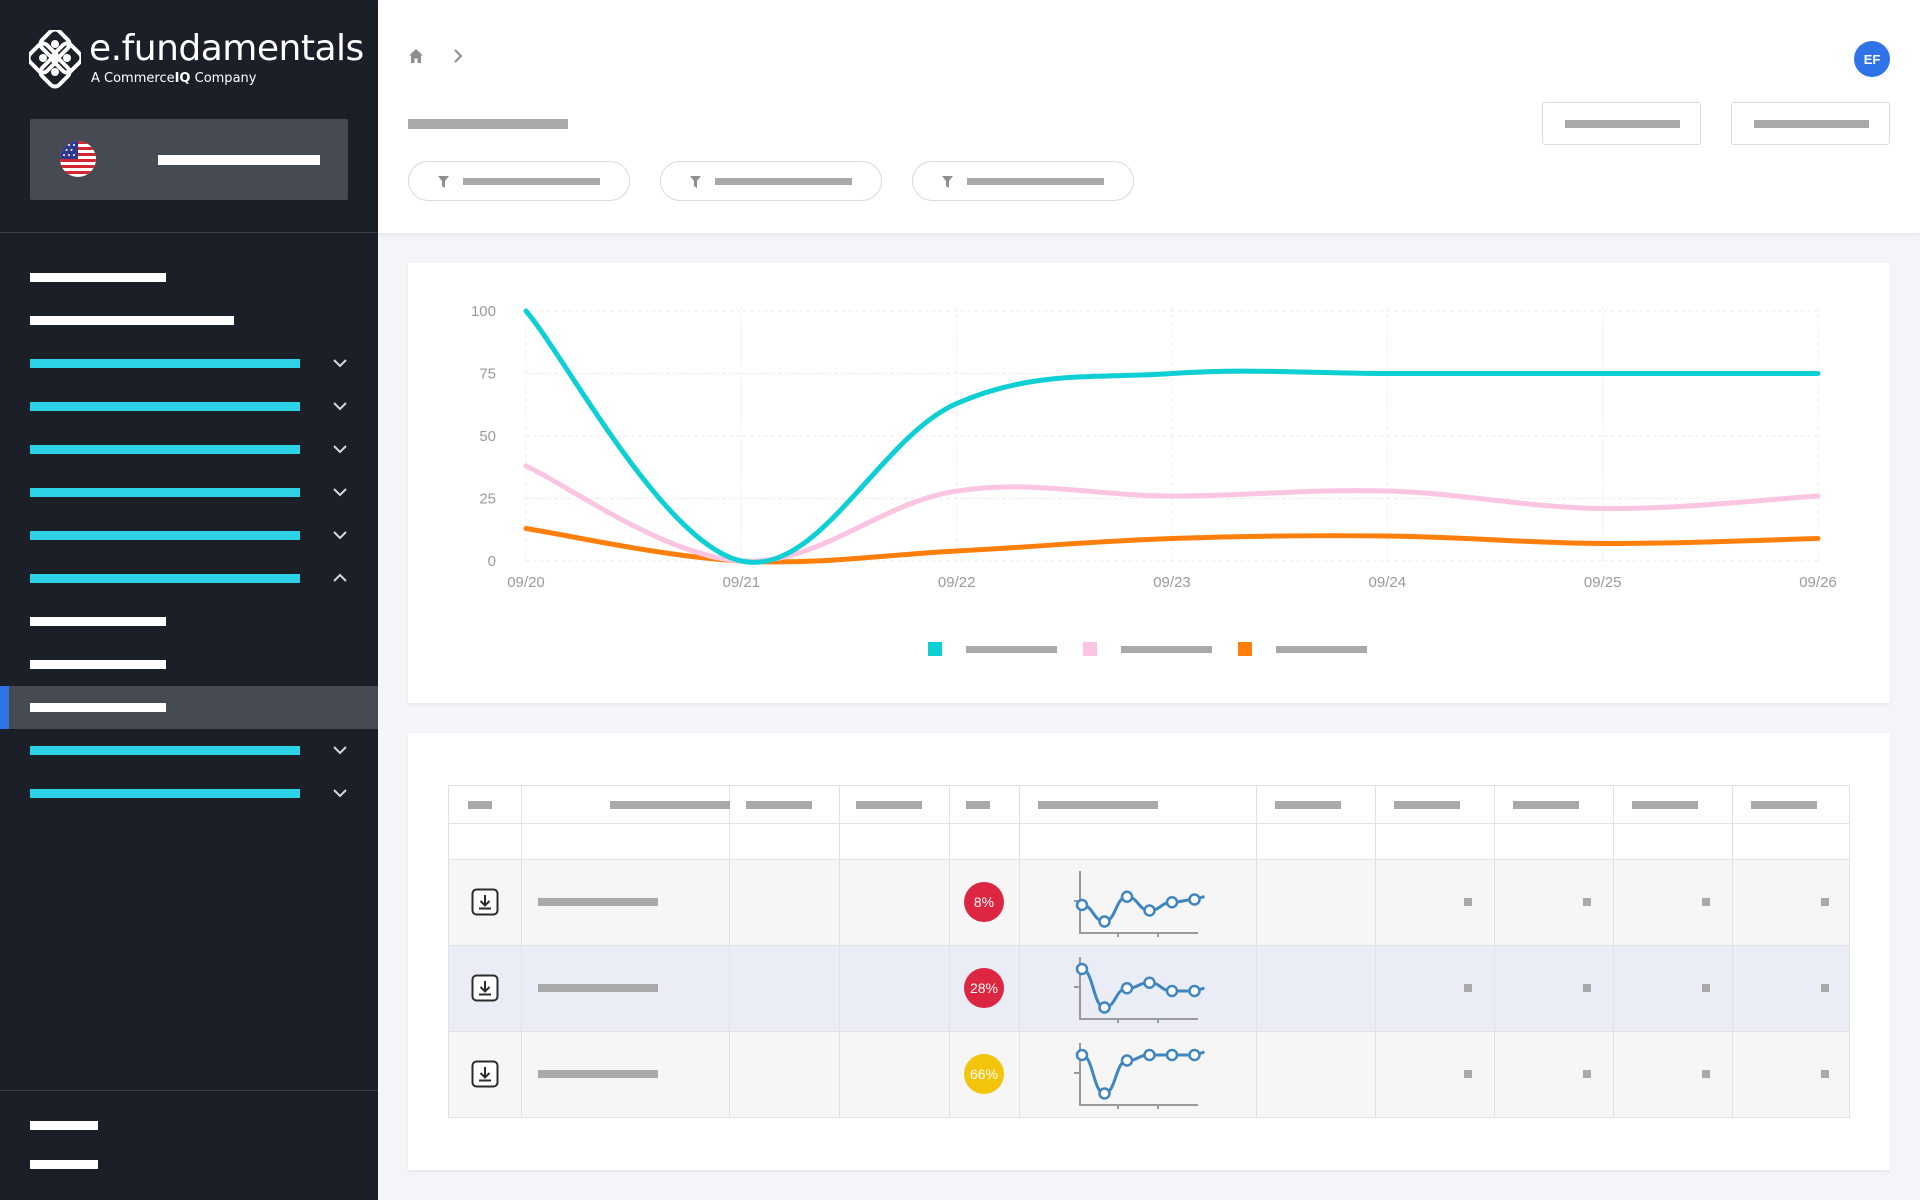 Image resolution: width=1920 pixels, height=1200 pixels. I want to click on sidebar-divider, so click(189, 232).